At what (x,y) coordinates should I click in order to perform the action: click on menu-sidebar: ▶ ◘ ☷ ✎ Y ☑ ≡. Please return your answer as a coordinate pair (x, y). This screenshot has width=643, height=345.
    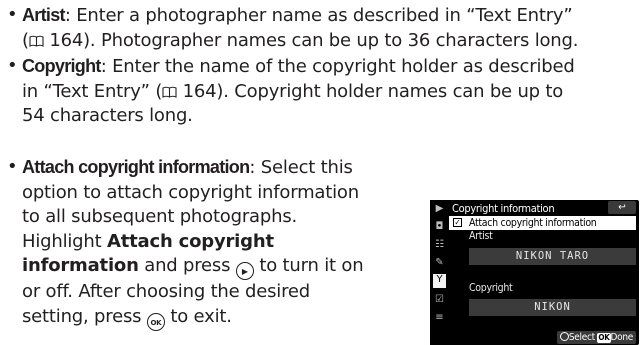
    Looking at the image, I should click on (439, 272).